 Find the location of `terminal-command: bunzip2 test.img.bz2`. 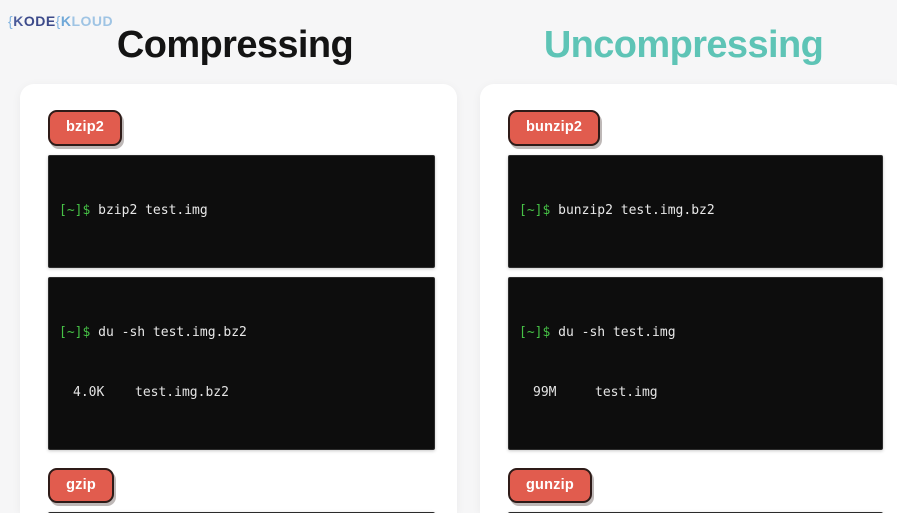

terminal-command: bunzip2 test.img.bz2 is located at coordinates (636, 210).